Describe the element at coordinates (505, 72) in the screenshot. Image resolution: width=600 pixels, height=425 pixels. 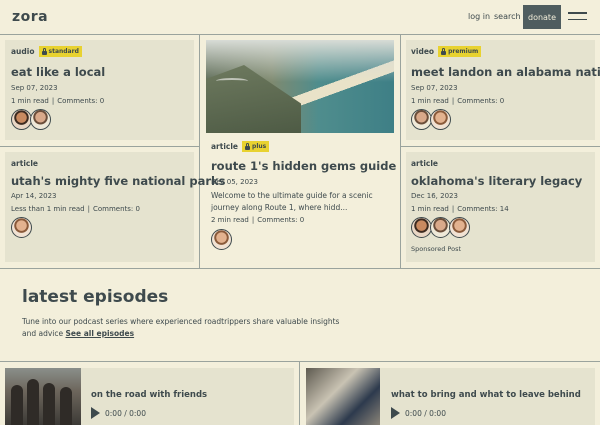
I see `card-title: meet landon an alabama native` at that location.